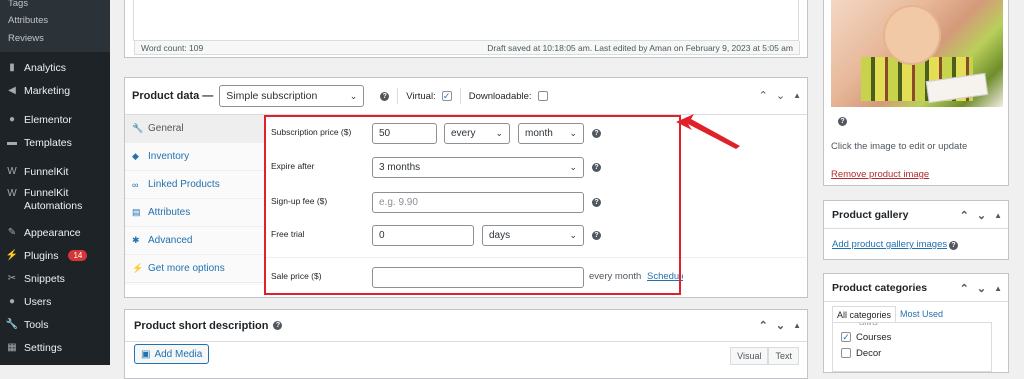 This screenshot has height=379, width=1024. I want to click on list-item: Decor, so click(912, 353).